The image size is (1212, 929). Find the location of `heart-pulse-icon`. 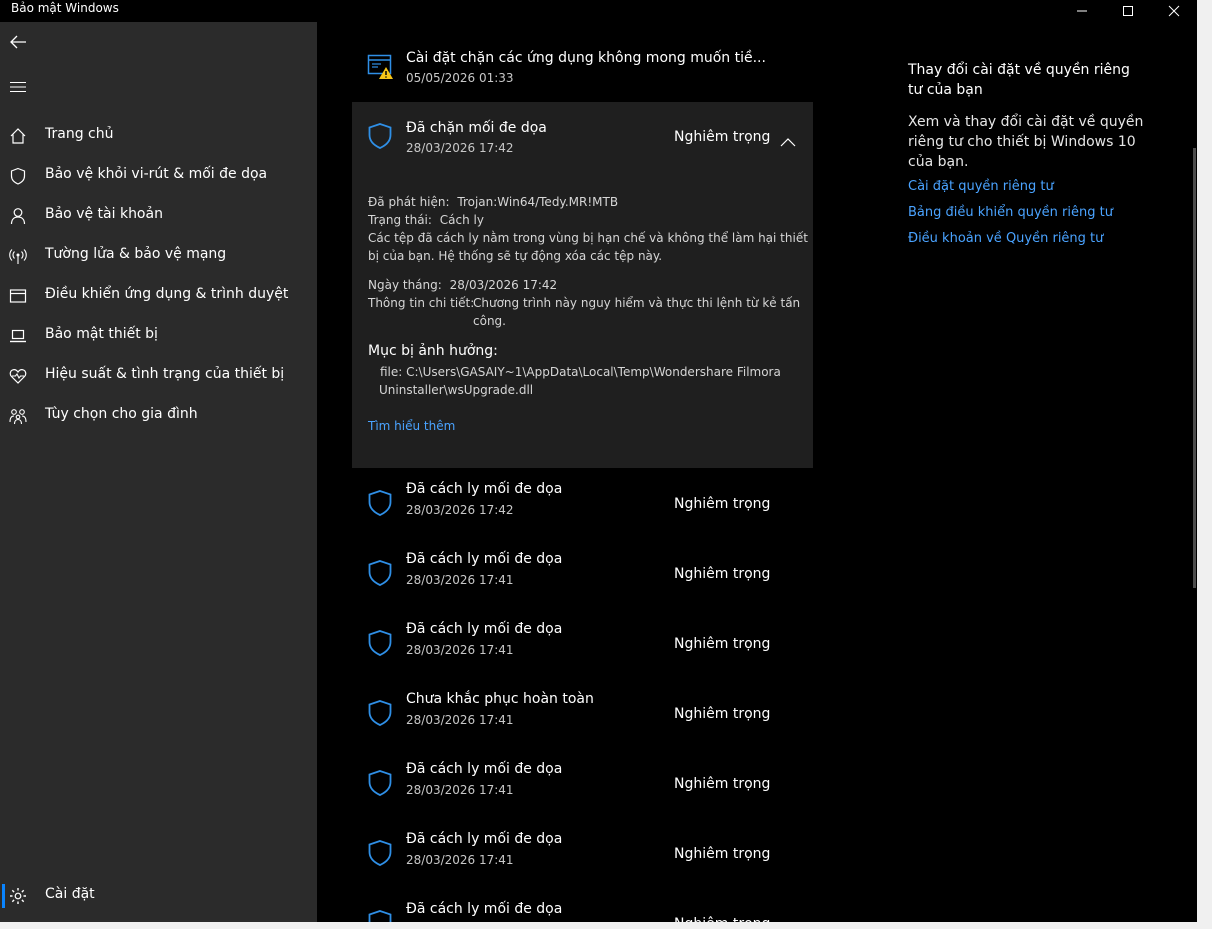

heart-pulse-icon is located at coordinates (18, 376).